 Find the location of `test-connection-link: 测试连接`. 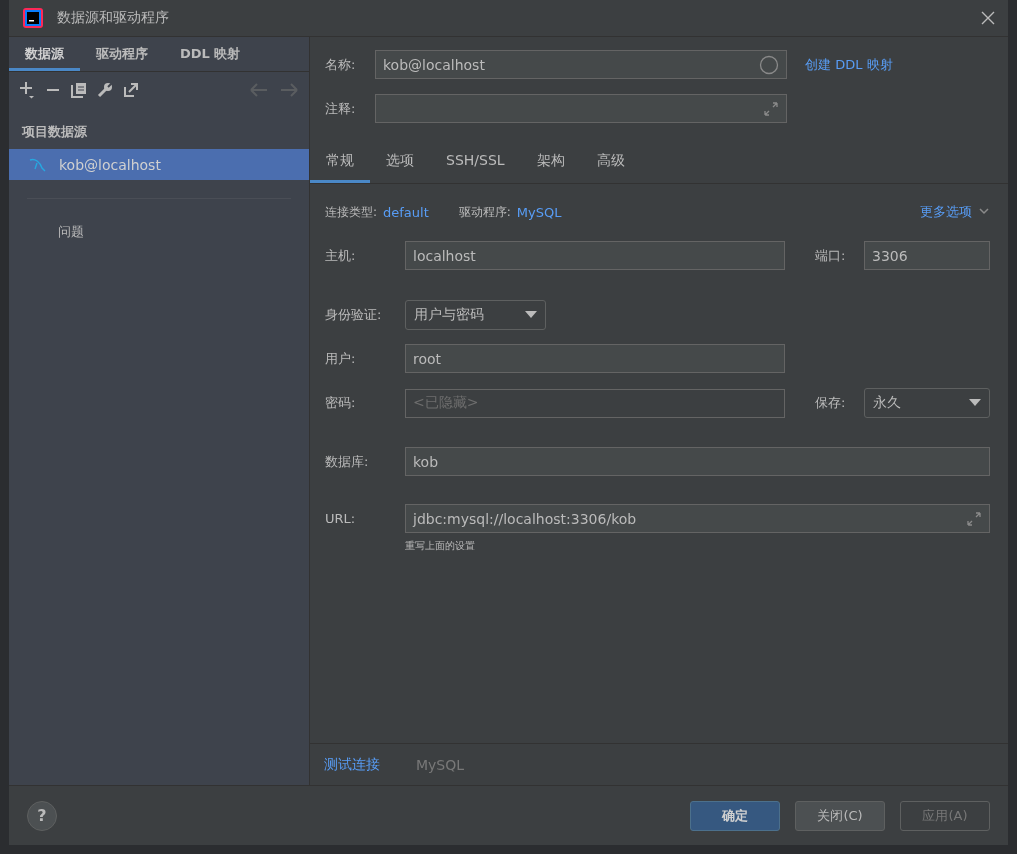

test-connection-link: 测试连接 is located at coordinates (352, 764).